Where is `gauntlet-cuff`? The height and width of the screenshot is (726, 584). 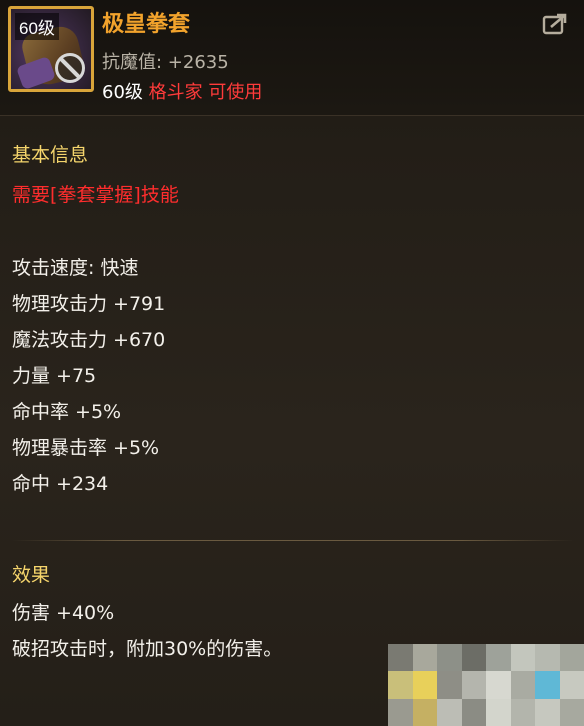 gauntlet-cuff is located at coordinates (36, 72).